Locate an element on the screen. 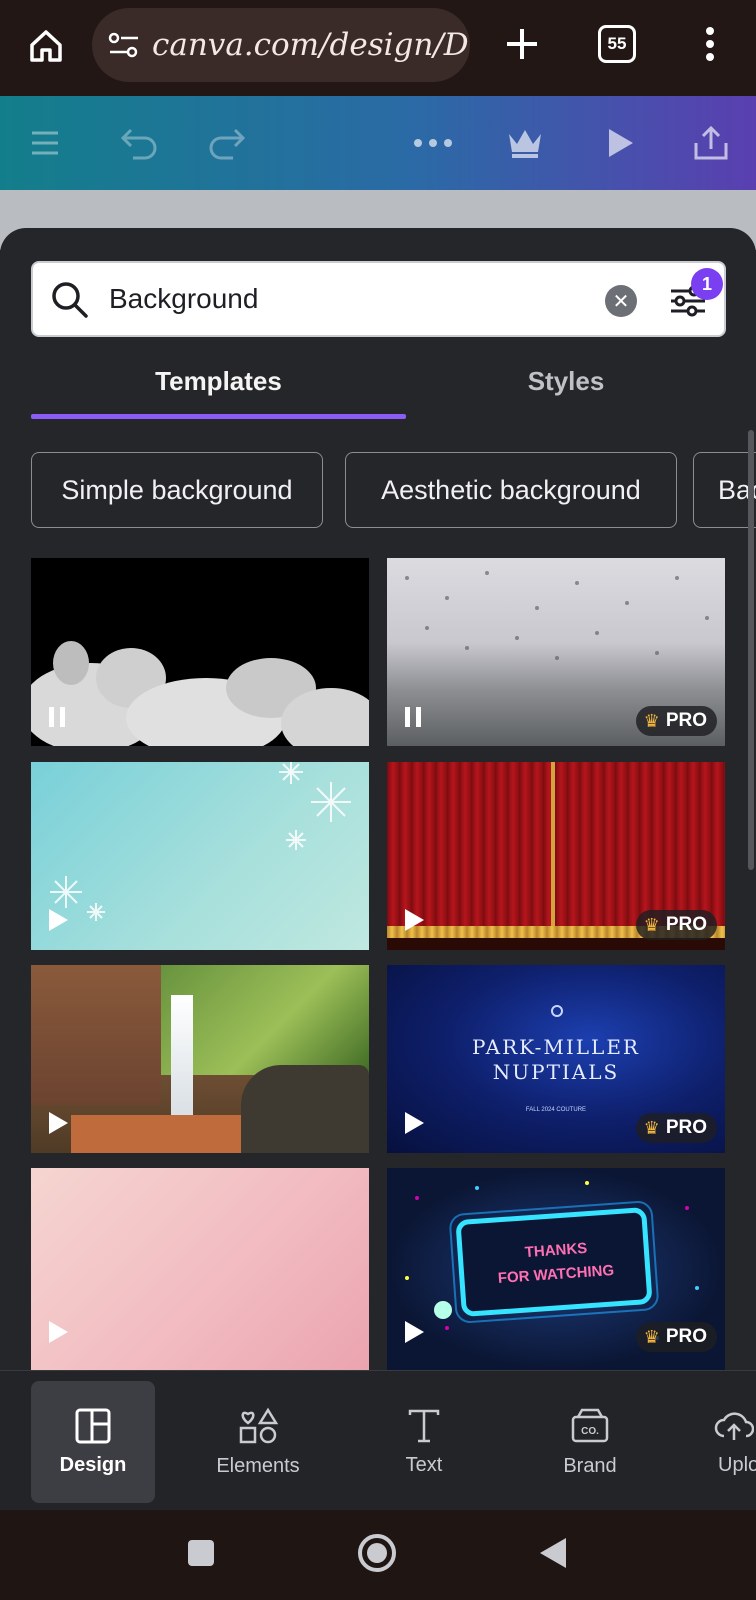 This screenshot has width=756, height=1600. nav-elements: Elements is located at coordinates (258, 1442).